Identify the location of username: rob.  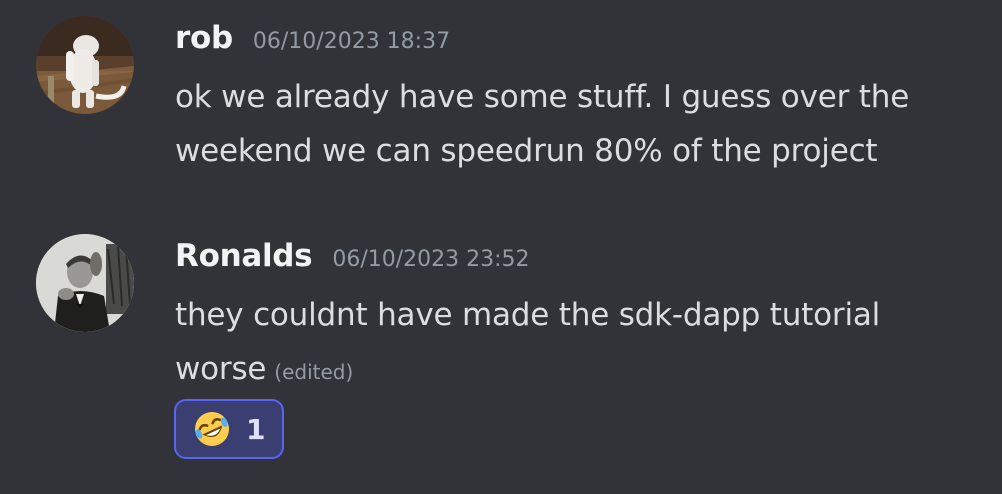
(204, 38).